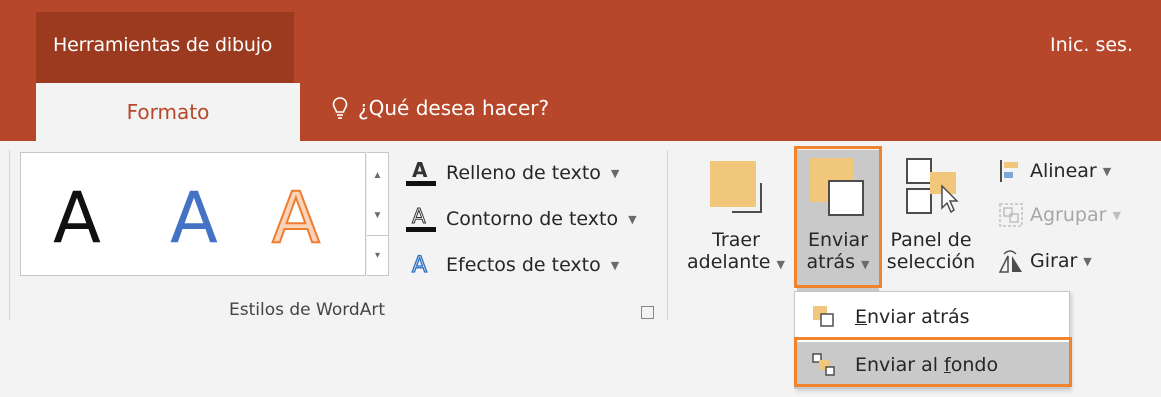 The image size is (1161, 397). What do you see at coordinates (1068, 215) in the screenshot?
I see `group-label: Agrupar` at bounding box center [1068, 215].